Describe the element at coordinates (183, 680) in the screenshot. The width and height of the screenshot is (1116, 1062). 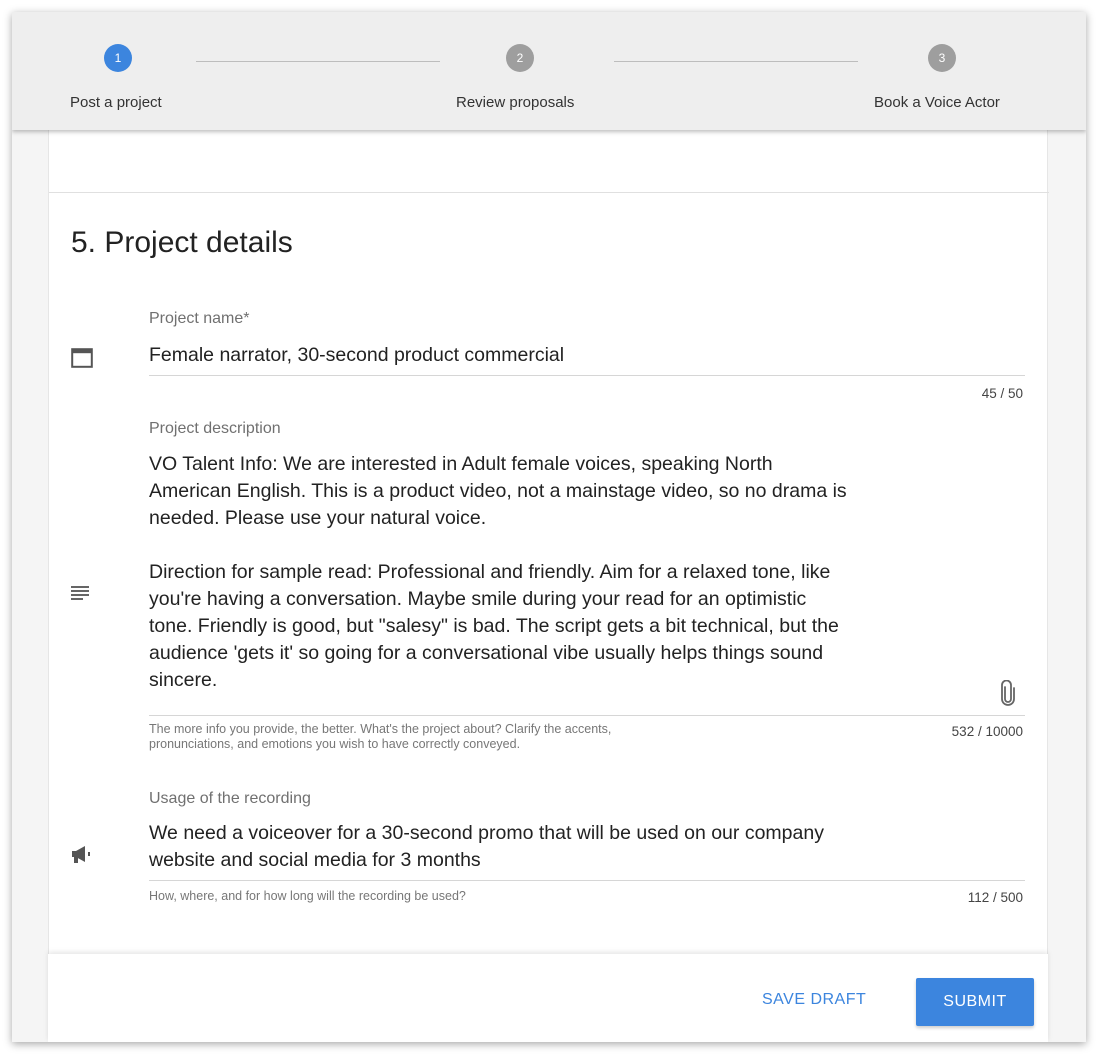
I see `description-line: sincere.` at that location.